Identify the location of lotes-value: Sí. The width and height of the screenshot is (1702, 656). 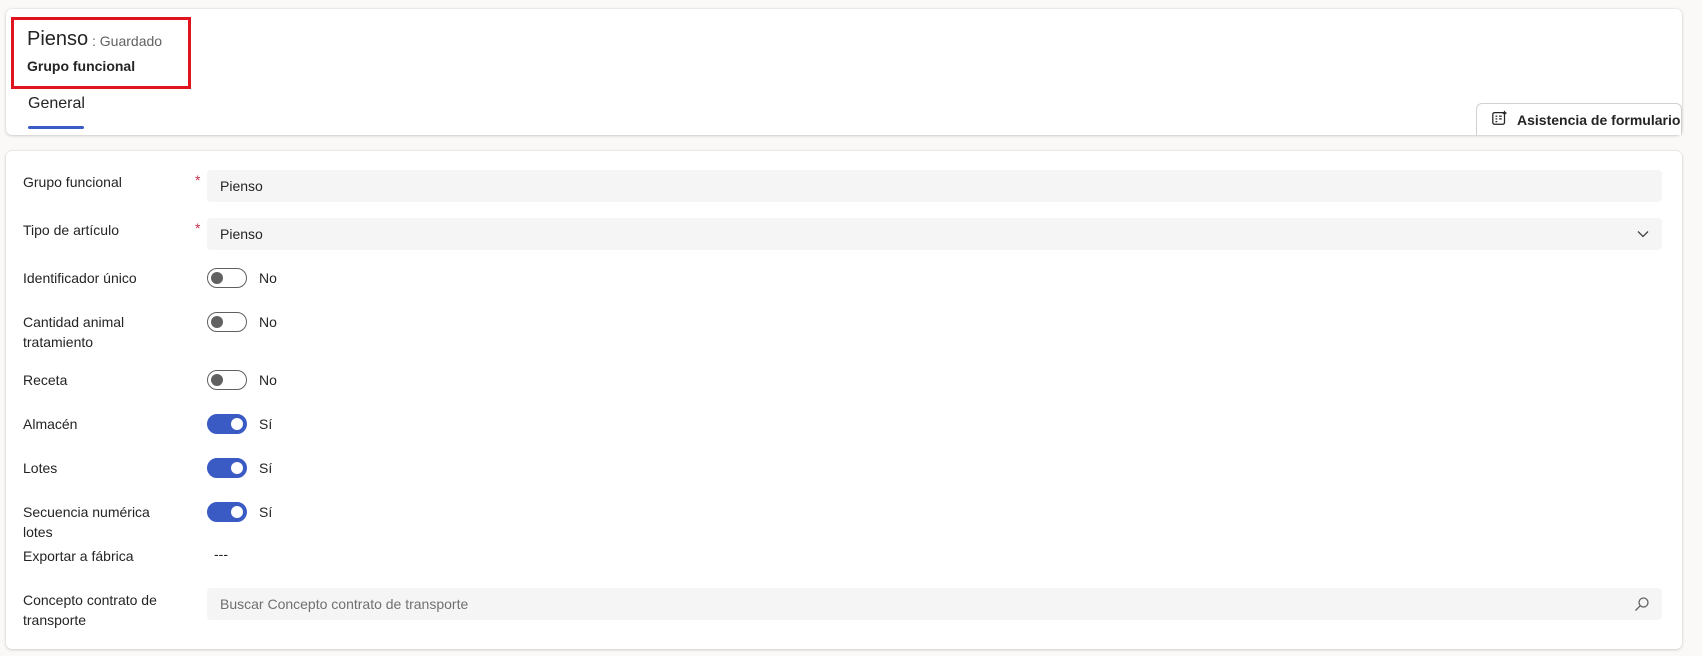
(266, 468).